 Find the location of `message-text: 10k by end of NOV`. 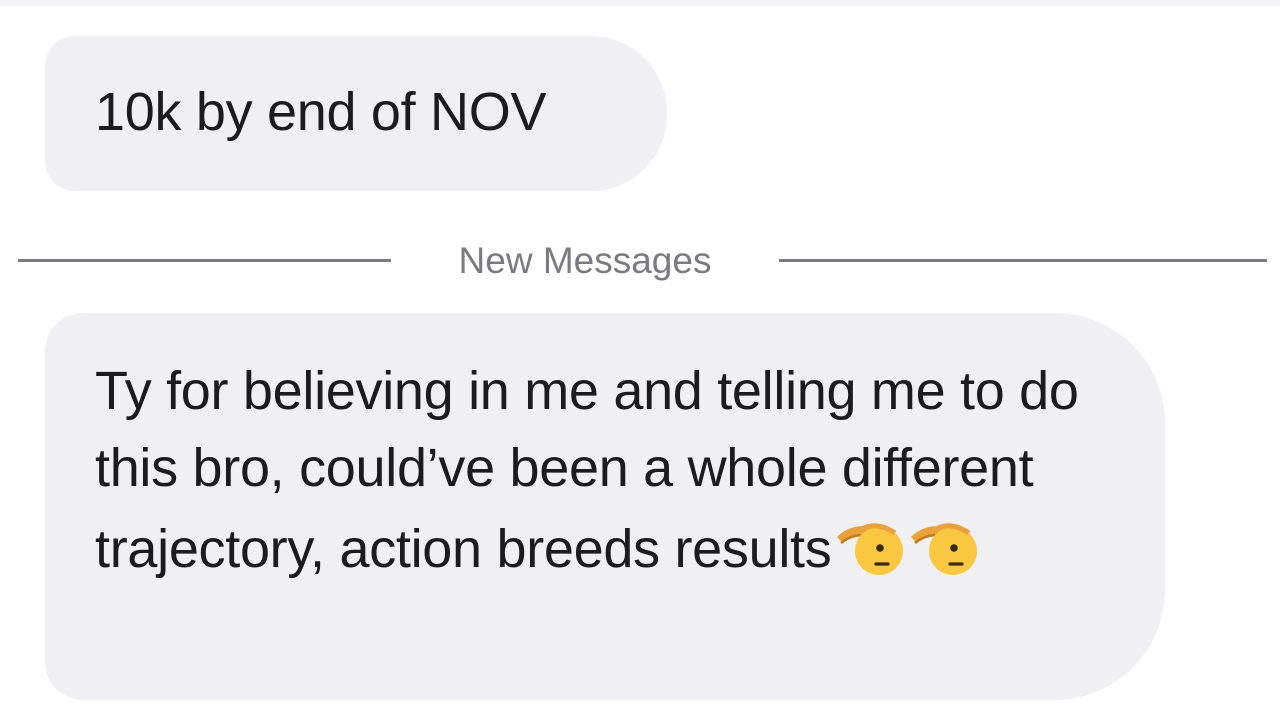

message-text: 10k by end of NOV is located at coordinates (321, 112).